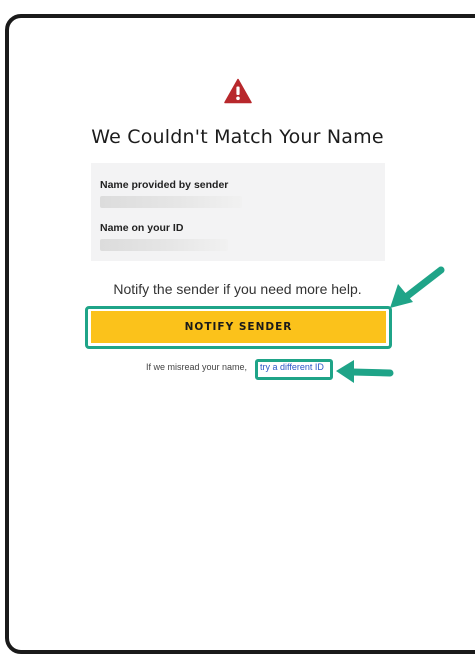 Image resolution: width=475 pixels, height=654 pixels. Describe the element at coordinates (164, 245) in the screenshot. I see `id-name-value-redacted` at that location.